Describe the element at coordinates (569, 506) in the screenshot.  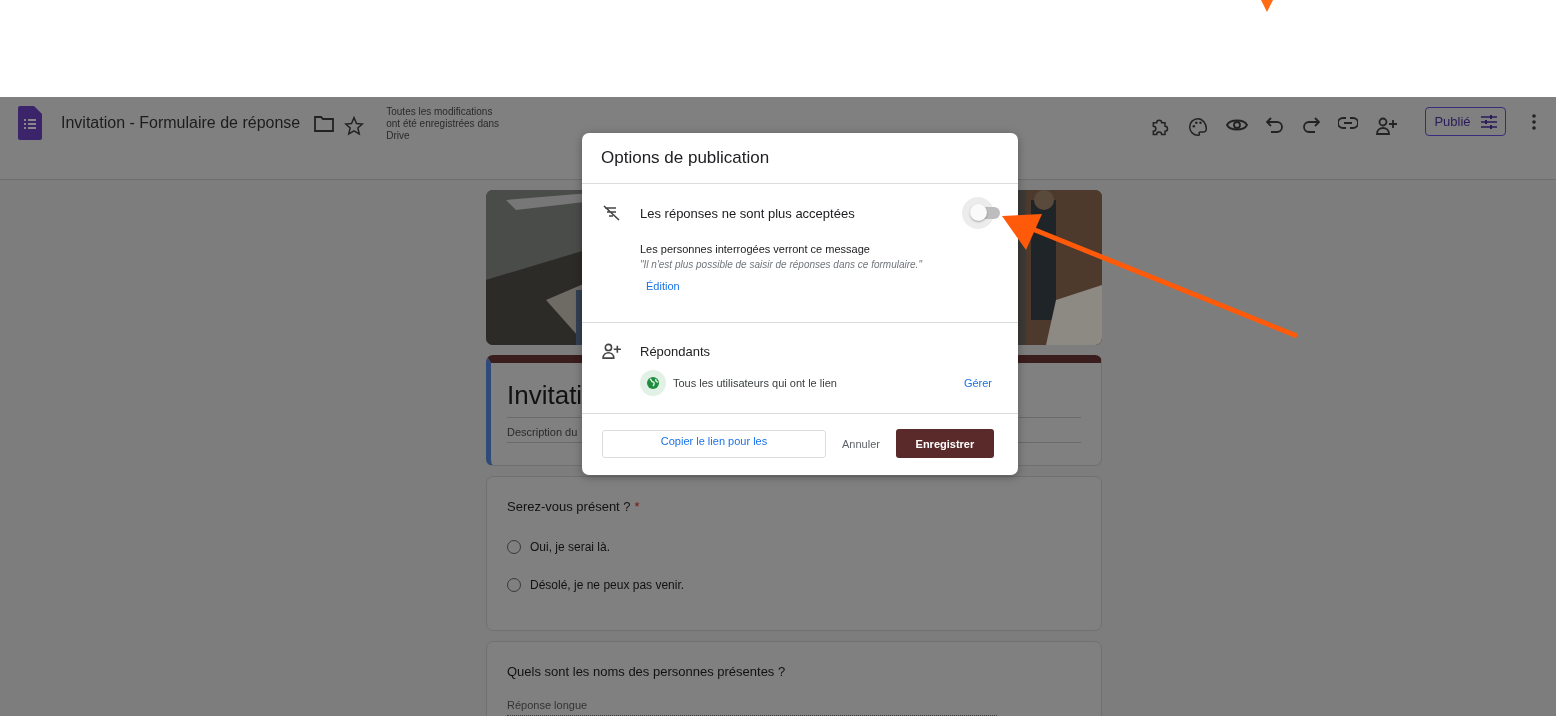
I see `question-title: Serez-vous présent ?` at that location.